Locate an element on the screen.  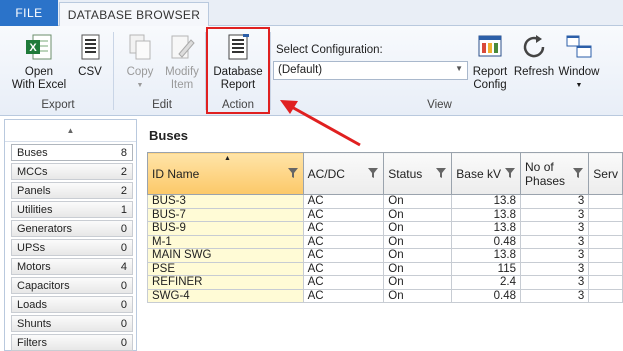
tab-database-browser: DATABASE BROWSER is located at coordinates (134, 14).